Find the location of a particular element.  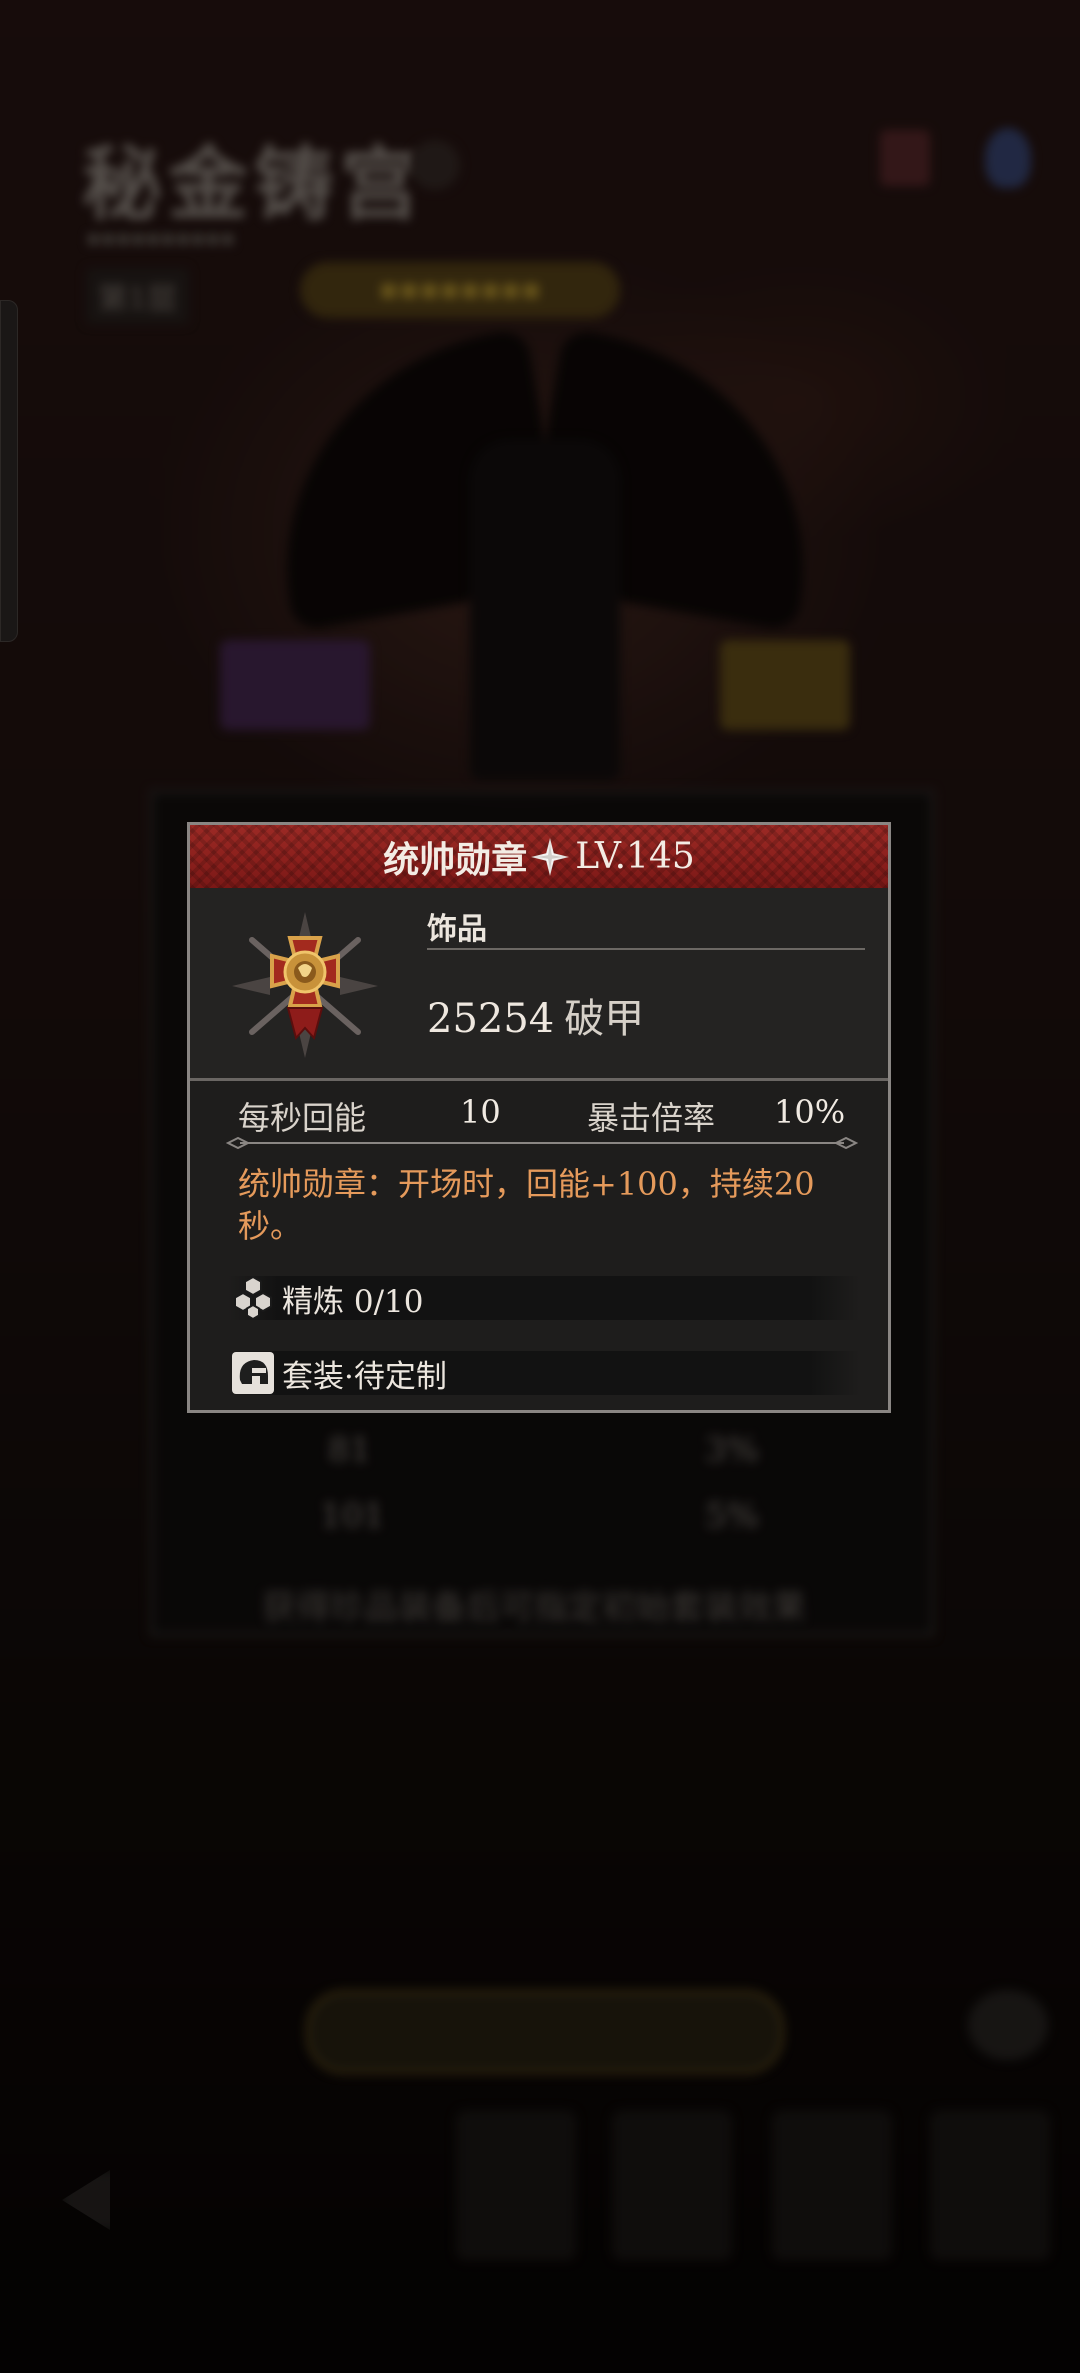

stat-value-energy-regen: 10 is located at coordinates (480, 1112).